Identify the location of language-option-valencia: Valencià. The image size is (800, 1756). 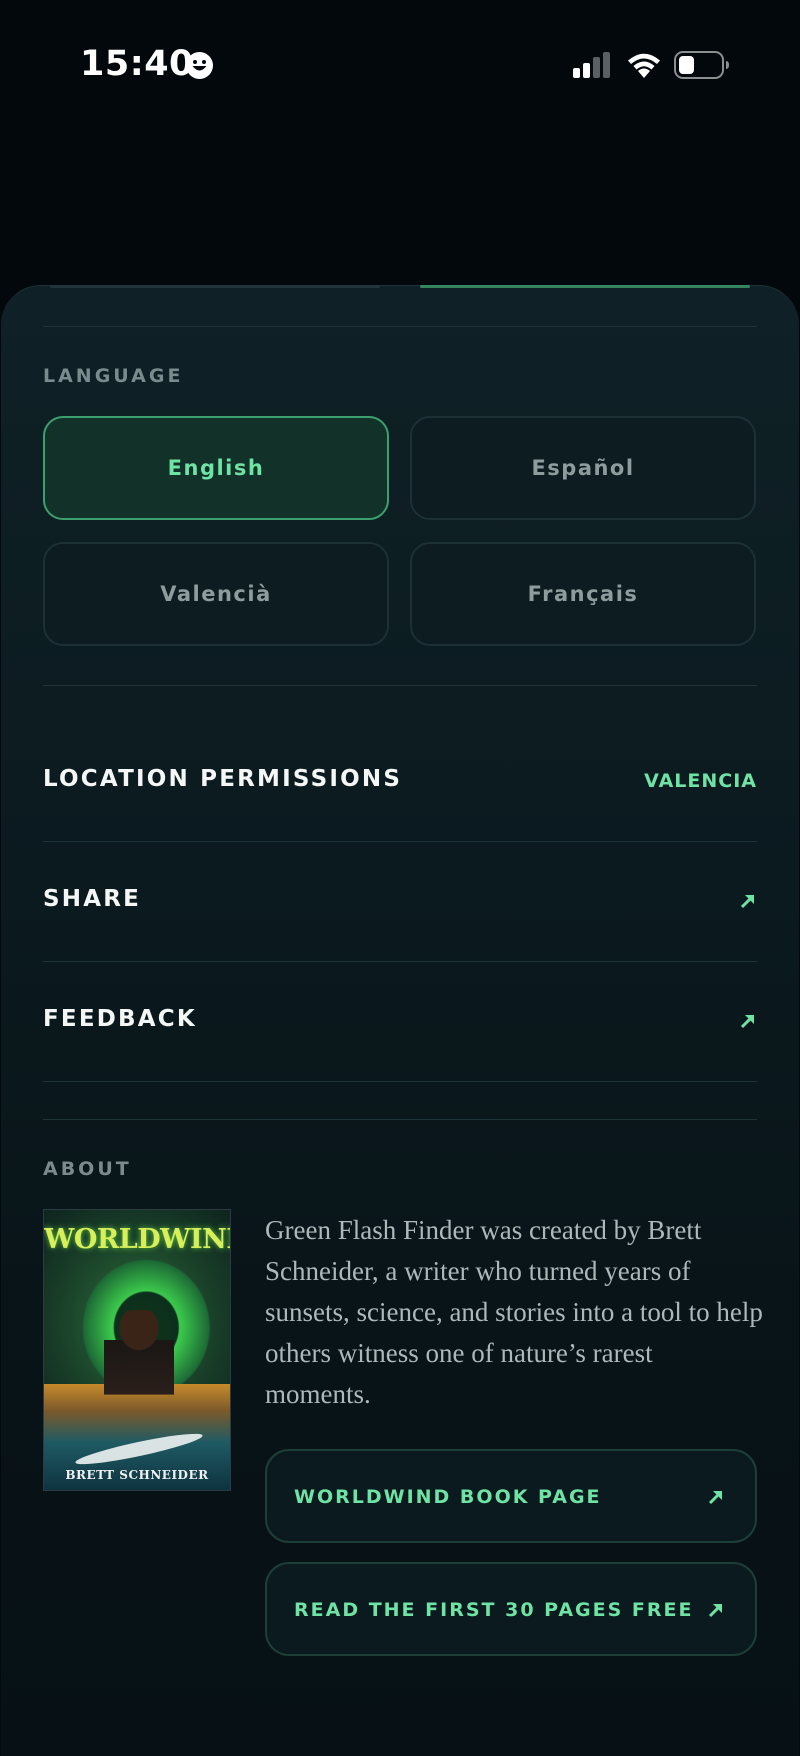
(216, 594).